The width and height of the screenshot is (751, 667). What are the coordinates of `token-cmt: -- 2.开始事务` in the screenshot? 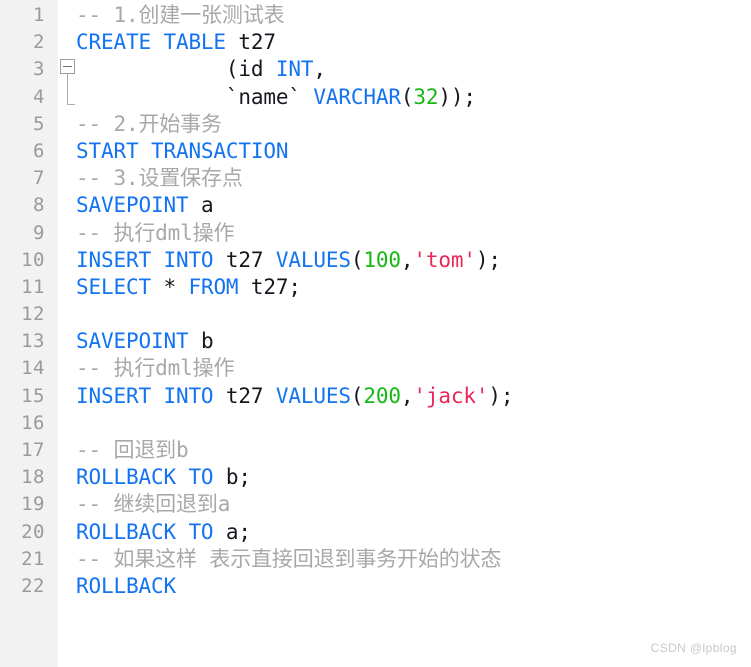 It's located at (149, 123).